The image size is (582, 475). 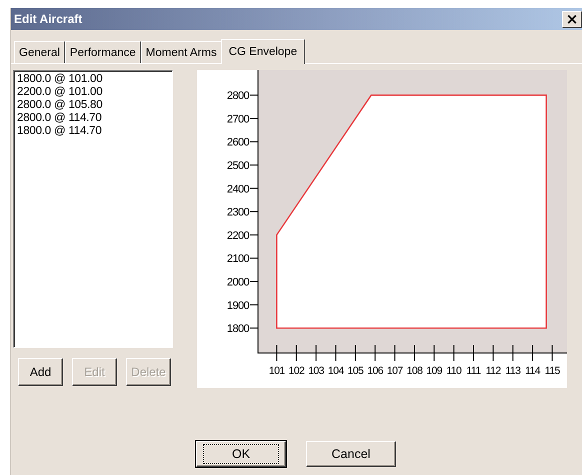 I want to click on y-tick-label: 2700, so click(x=237, y=119).